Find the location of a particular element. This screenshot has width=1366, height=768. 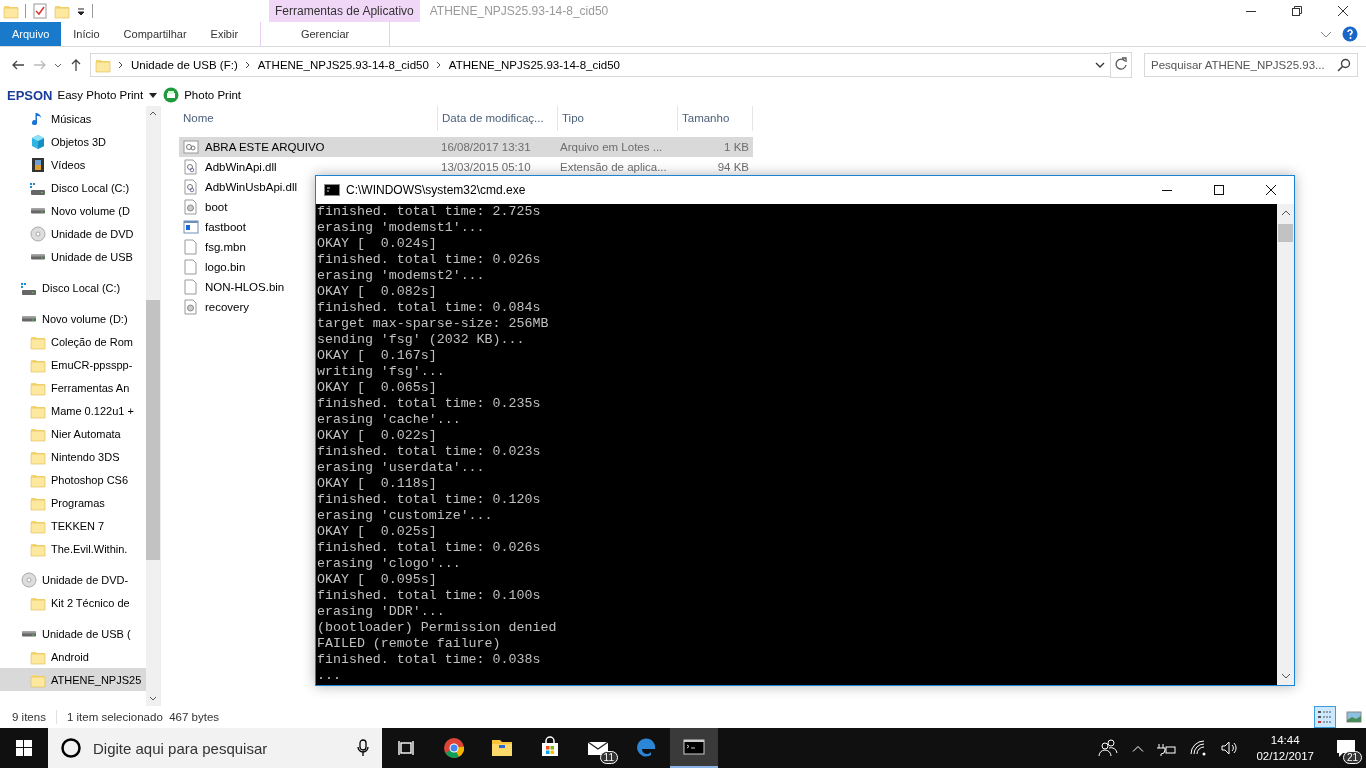

taskbar-app: 11 is located at coordinates (598, 748).